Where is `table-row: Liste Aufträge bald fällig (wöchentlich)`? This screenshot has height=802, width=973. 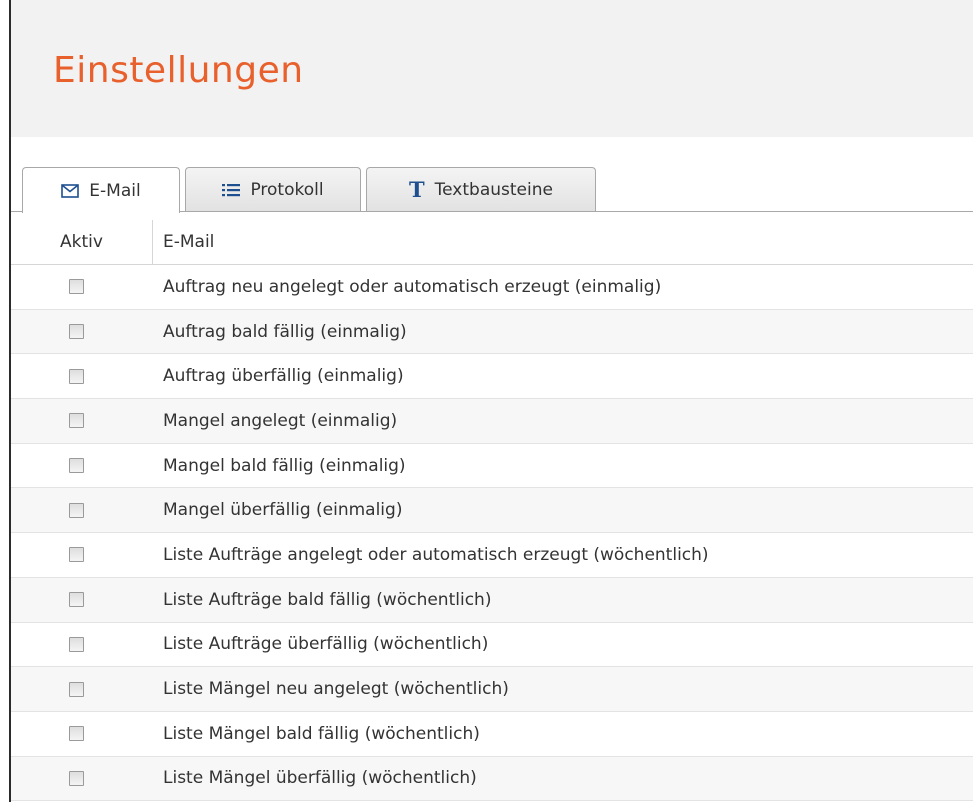 table-row: Liste Aufträge bald fällig (wöchentlich) is located at coordinates (492, 600).